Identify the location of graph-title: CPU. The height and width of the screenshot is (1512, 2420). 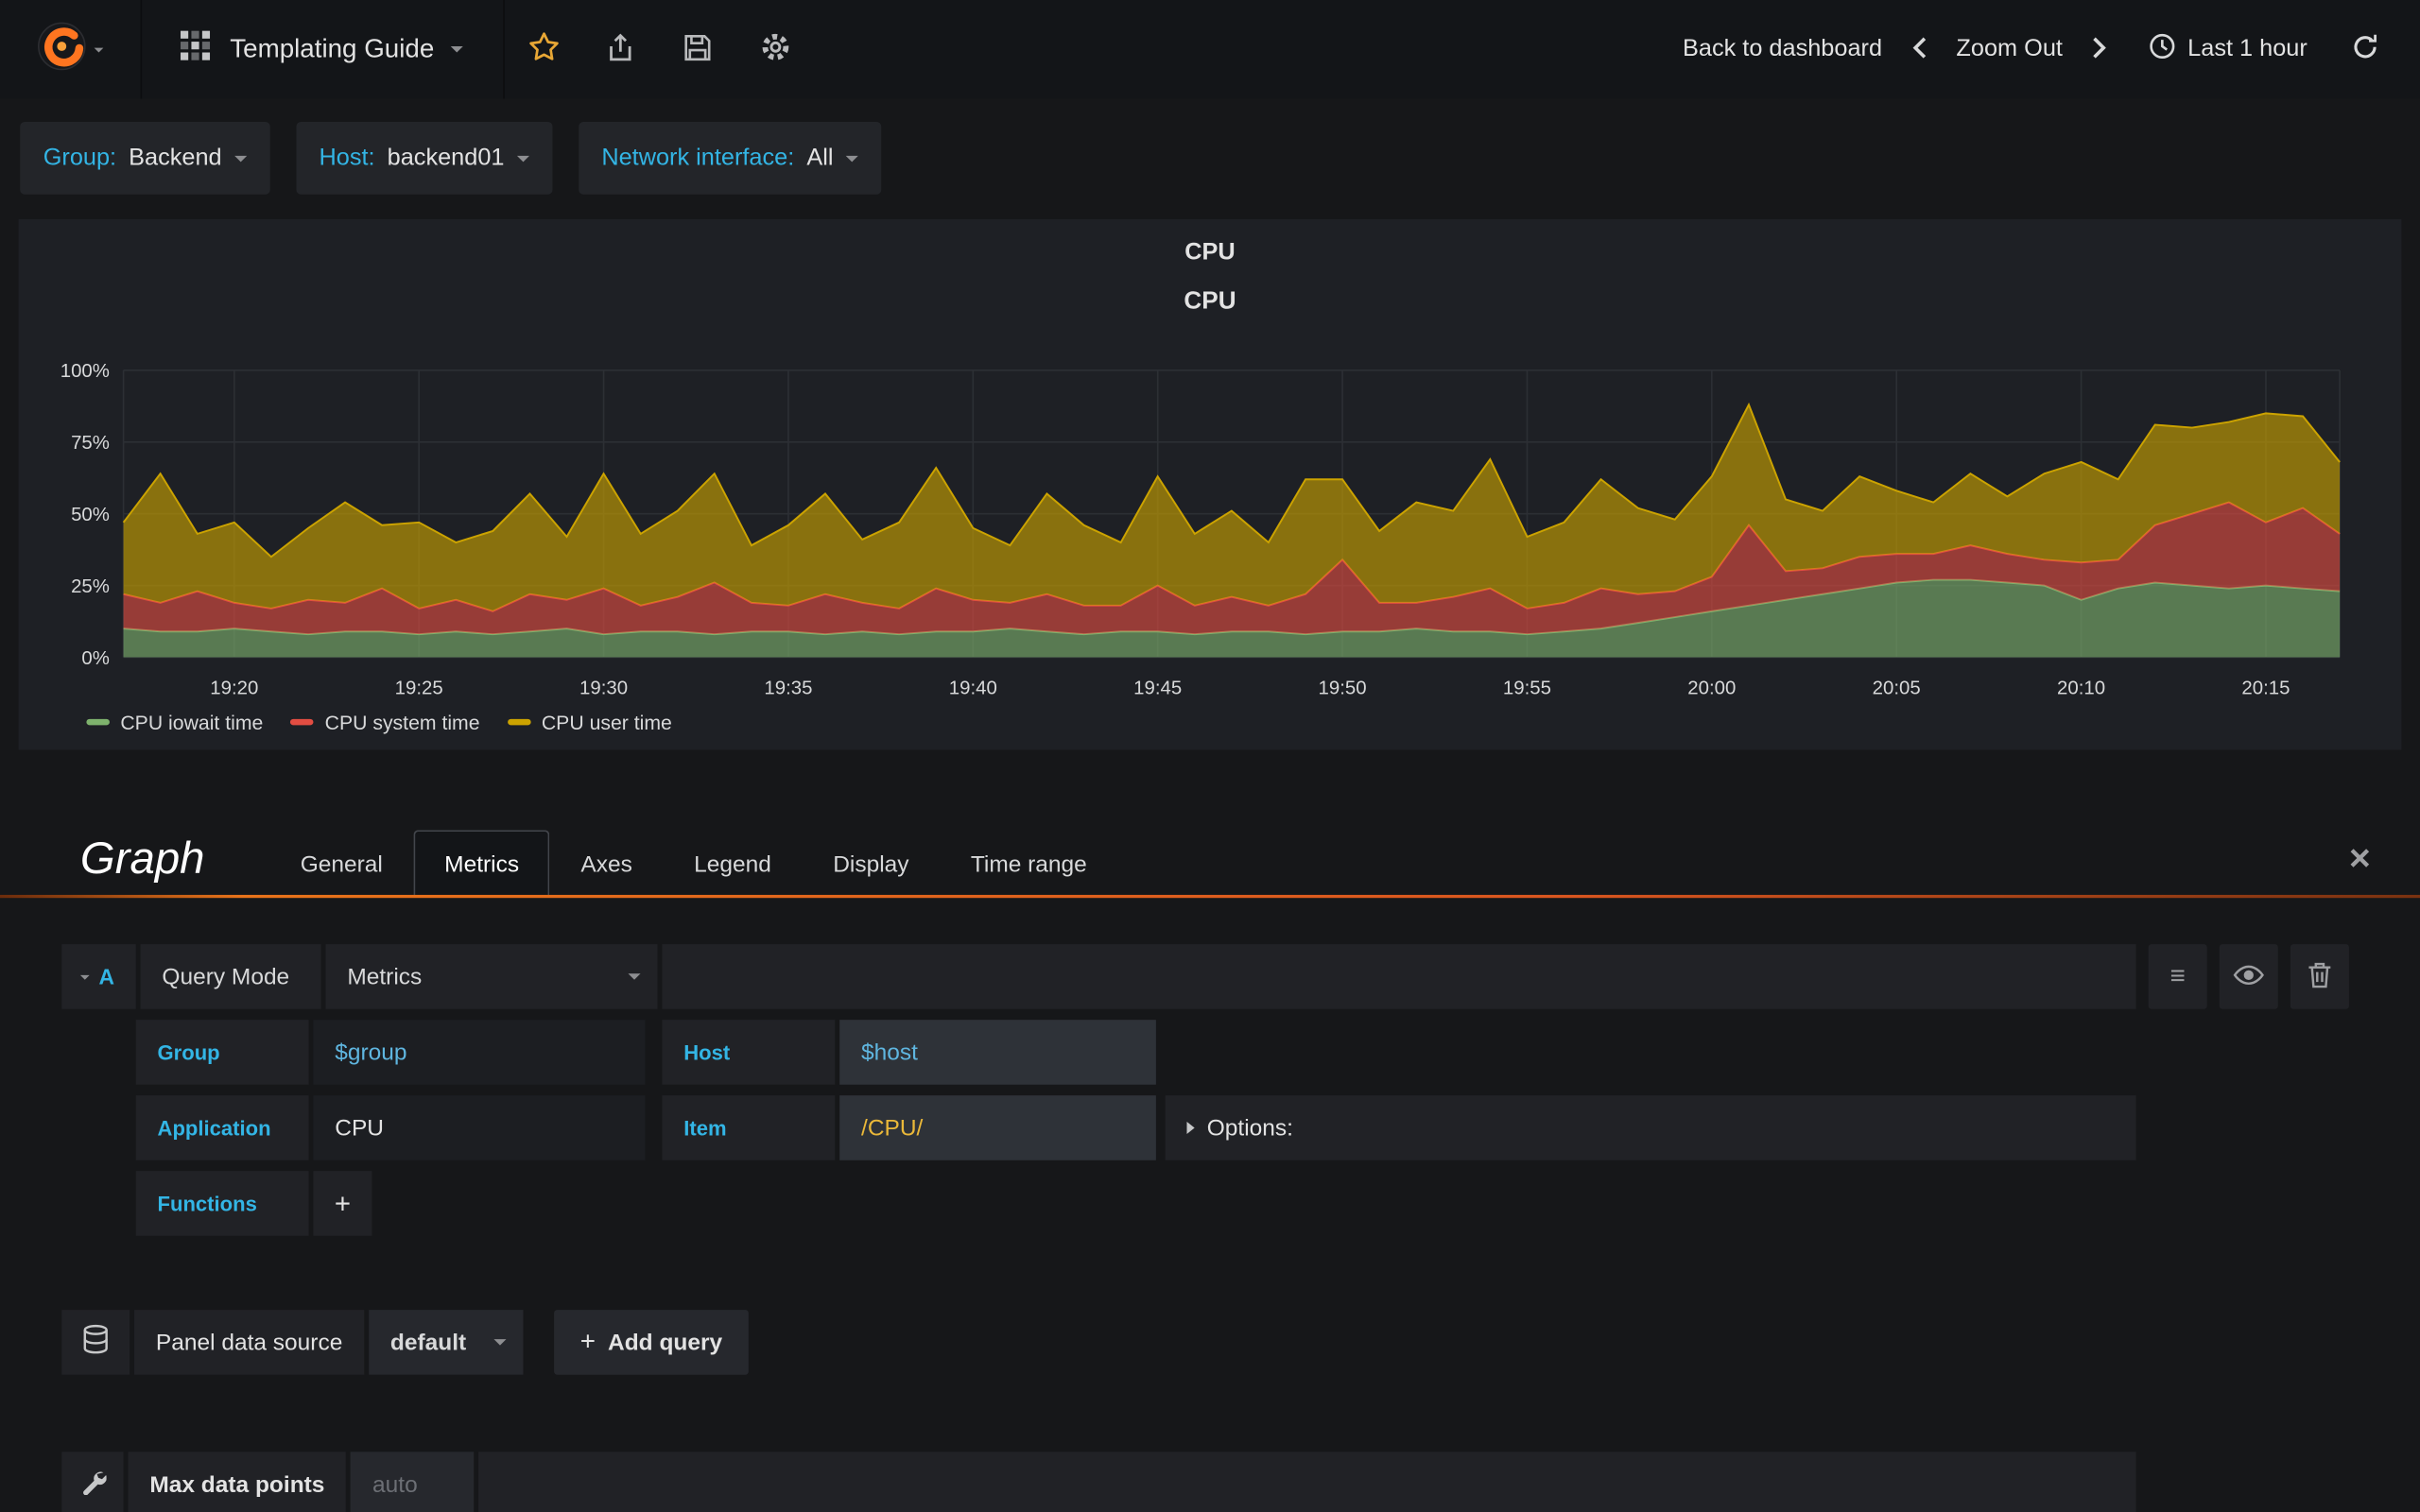
(1210, 302).